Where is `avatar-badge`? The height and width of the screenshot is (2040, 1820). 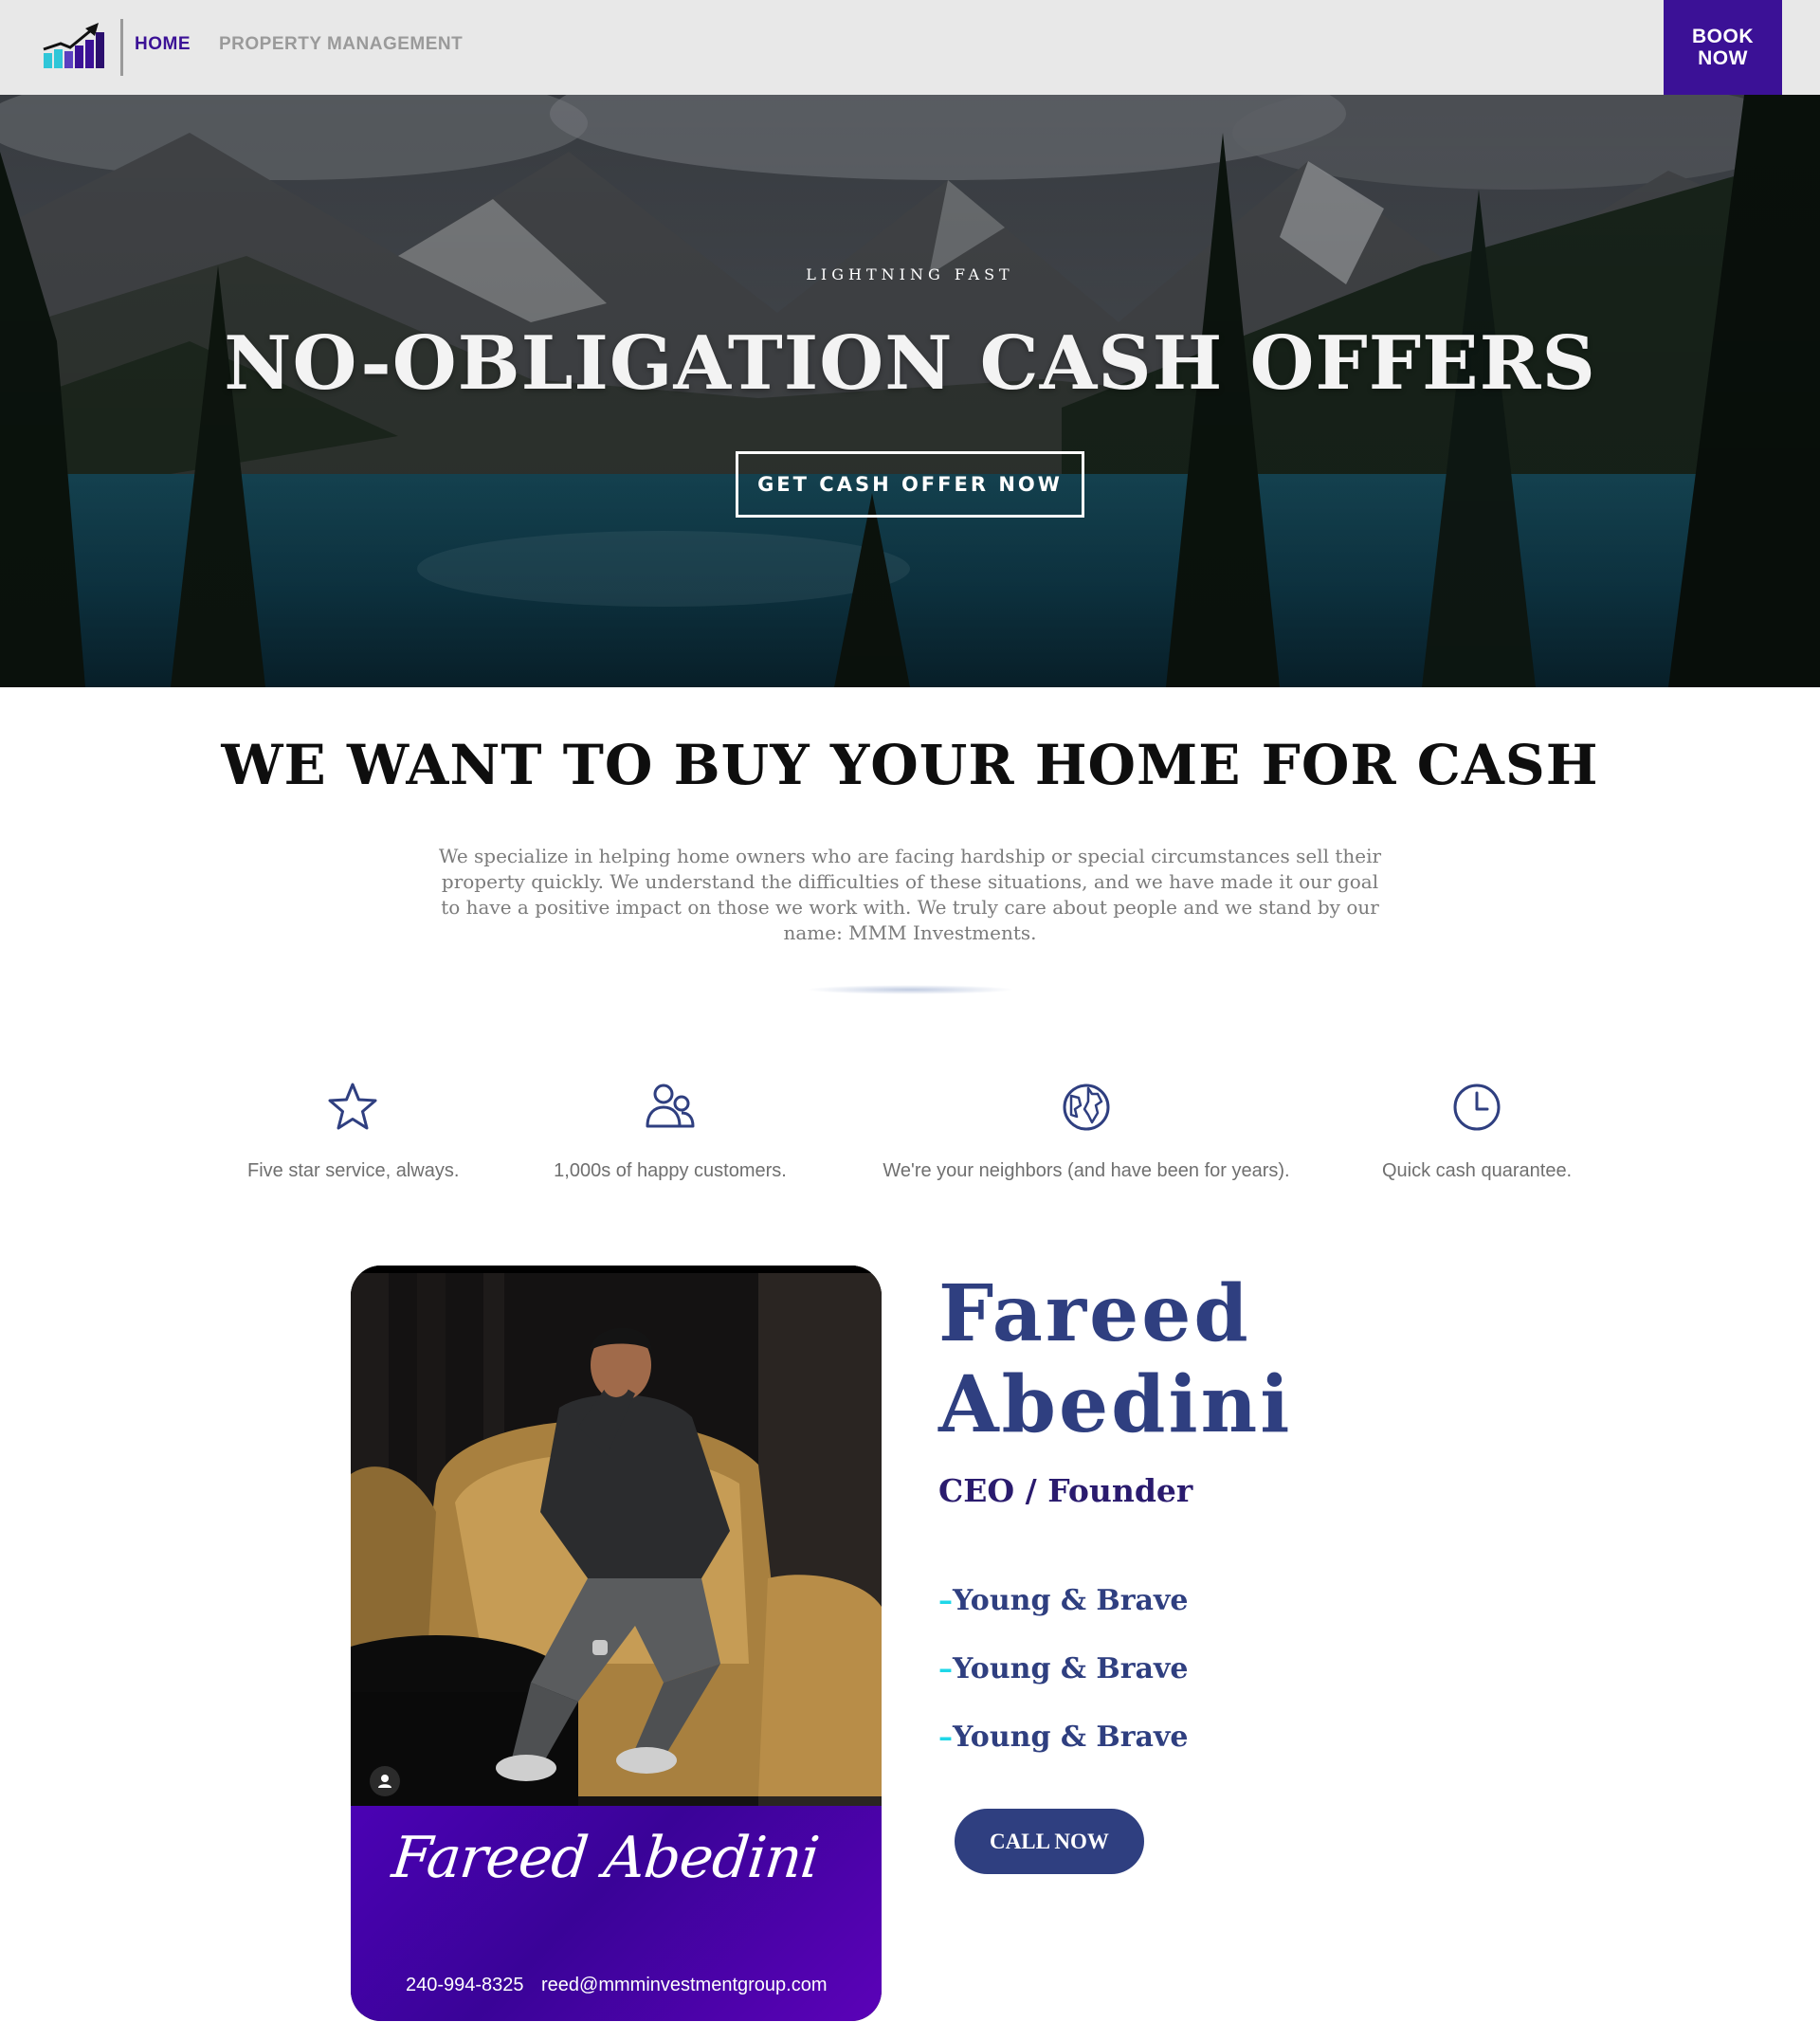 avatar-badge is located at coordinates (385, 1781).